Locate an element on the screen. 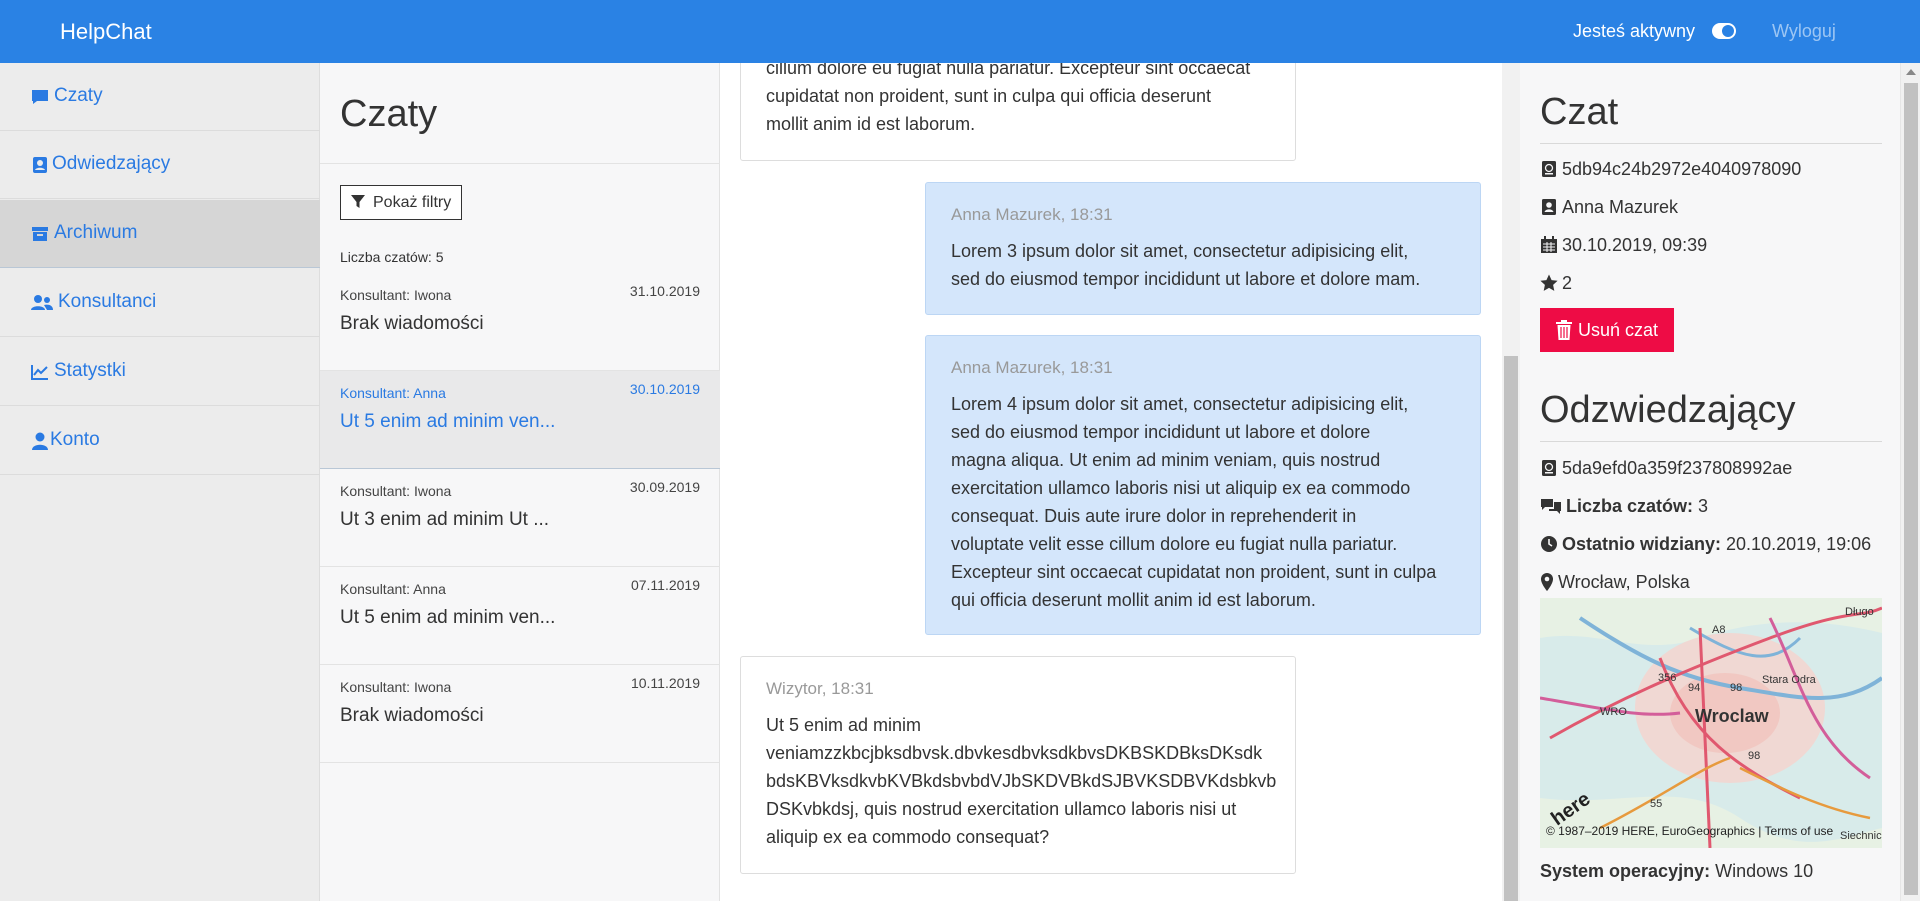  sidebar-item-stats: Statystki is located at coordinates (160, 372).